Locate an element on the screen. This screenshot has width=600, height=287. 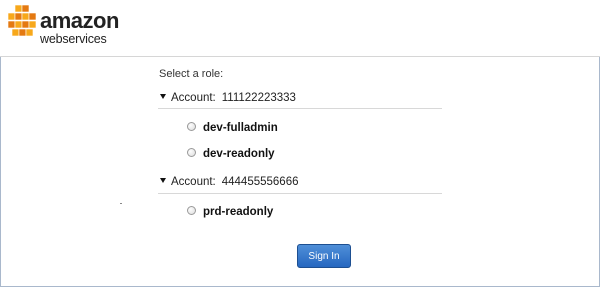
account-id: 444455556666 is located at coordinates (260, 182).